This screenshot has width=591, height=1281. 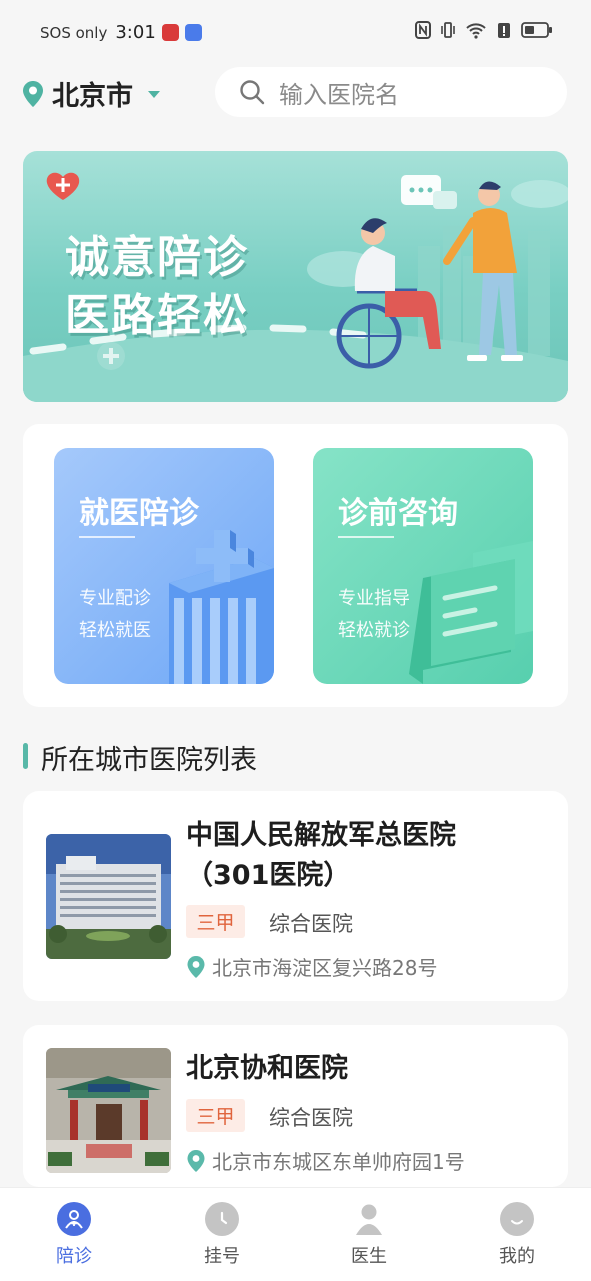 I want to click on carrier-text: SOS only, so click(x=74, y=32).